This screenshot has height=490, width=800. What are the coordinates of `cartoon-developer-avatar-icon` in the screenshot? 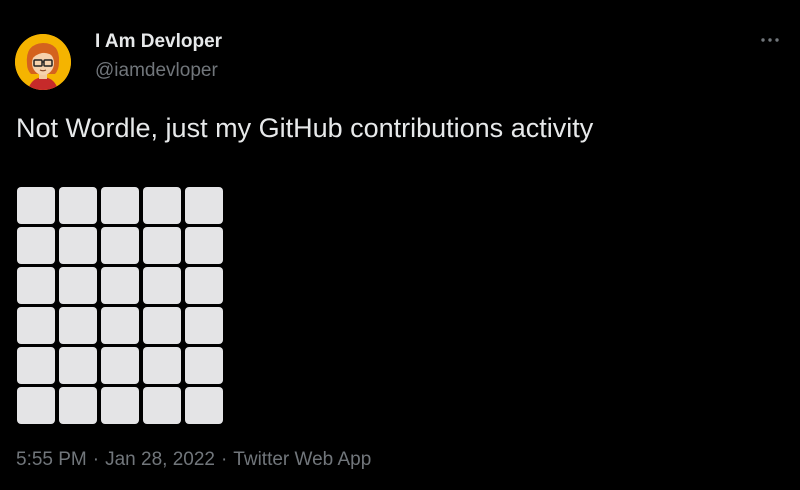 It's located at (43, 62).